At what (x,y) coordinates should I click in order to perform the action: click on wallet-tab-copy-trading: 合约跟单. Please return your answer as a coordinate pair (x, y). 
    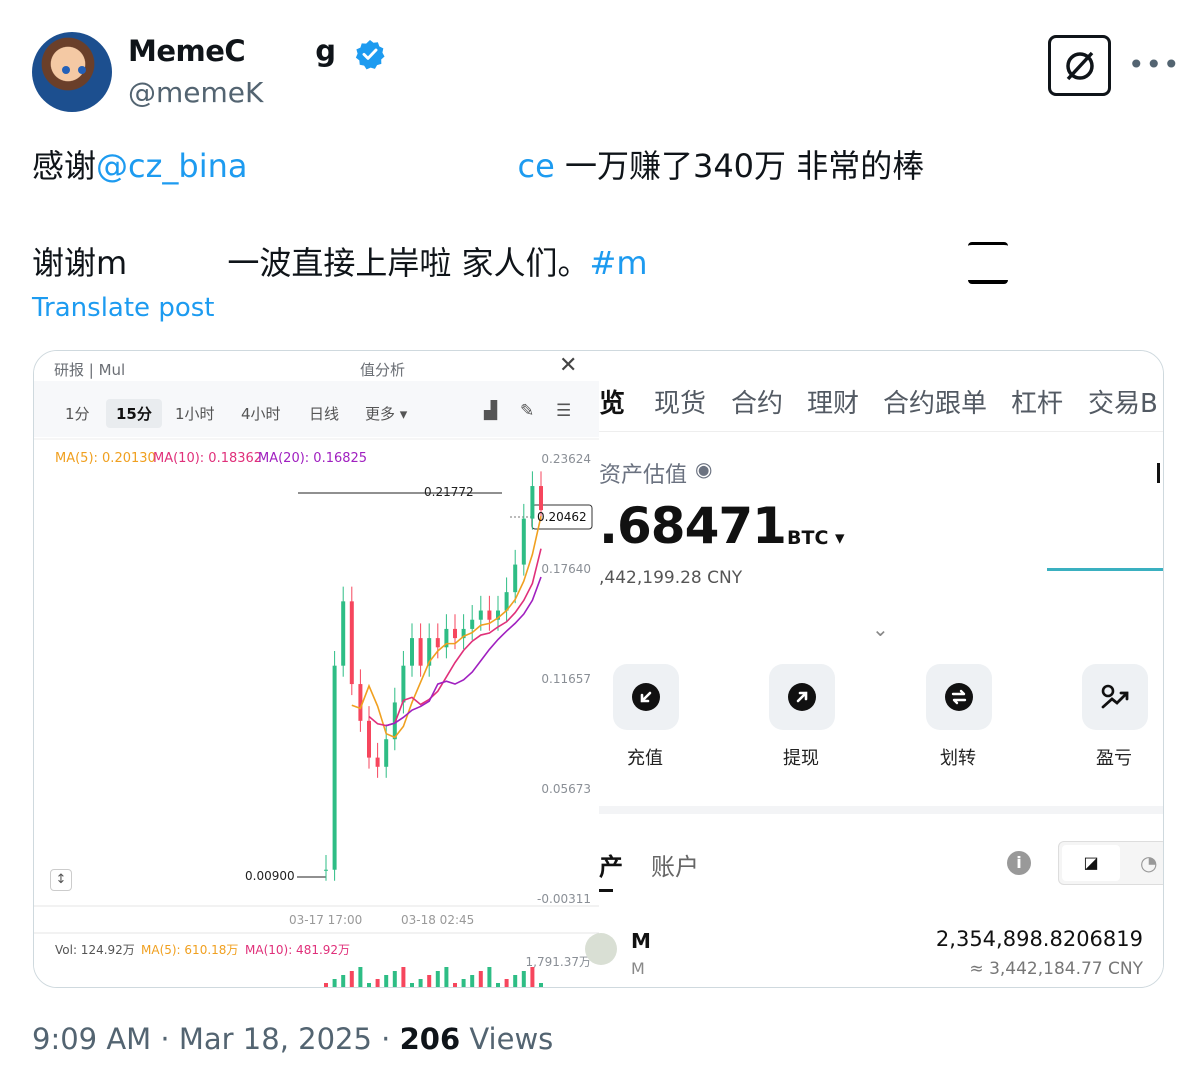
    Looking at the image, I should click on (935, 401).